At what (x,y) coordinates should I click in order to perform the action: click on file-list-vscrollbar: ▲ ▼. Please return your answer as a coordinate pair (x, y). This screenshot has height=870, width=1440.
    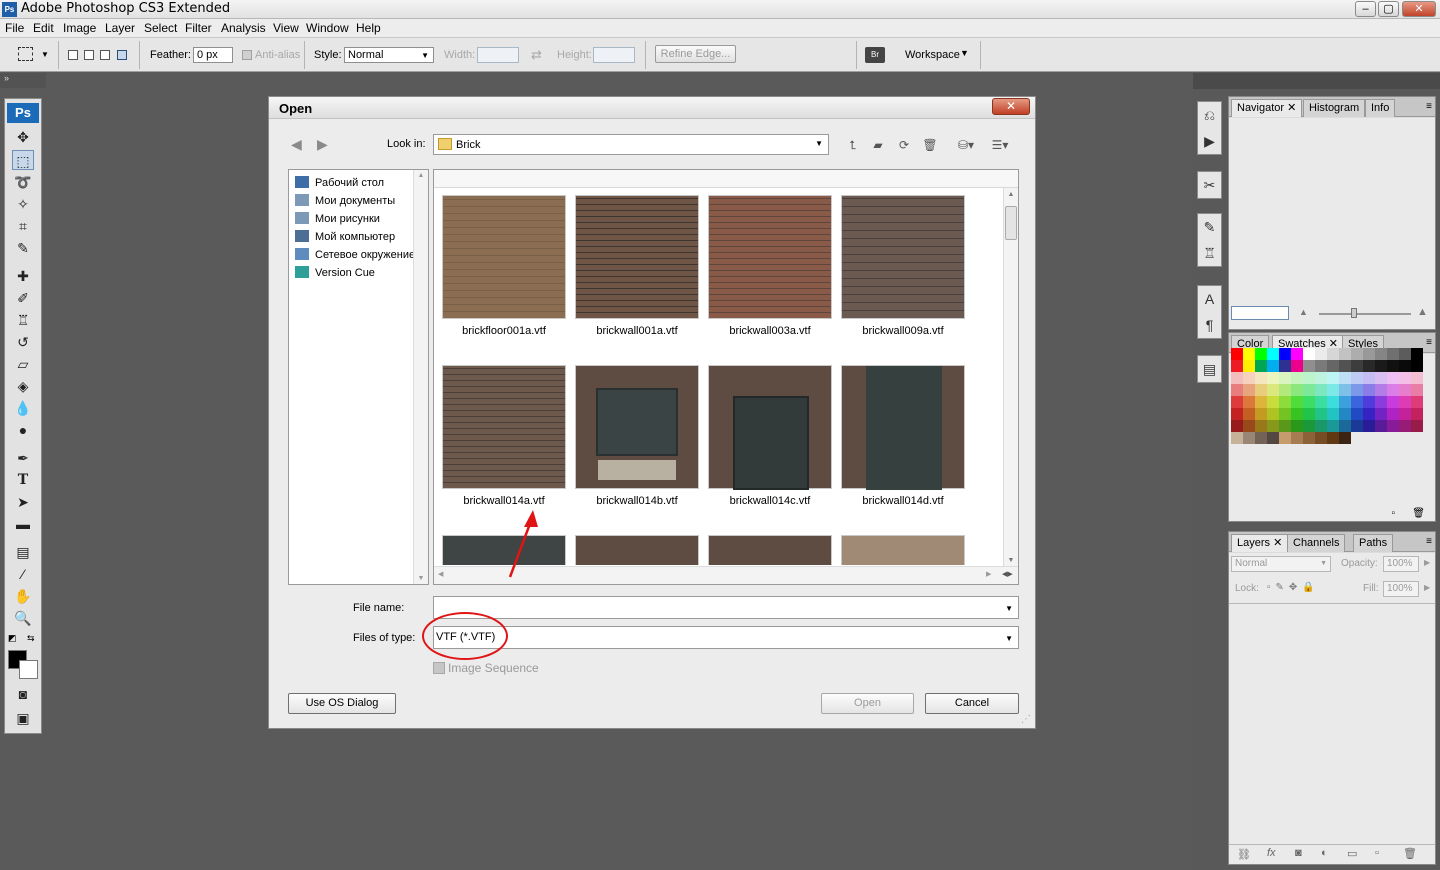
    Looking at the image, I should click on (1010, 377).